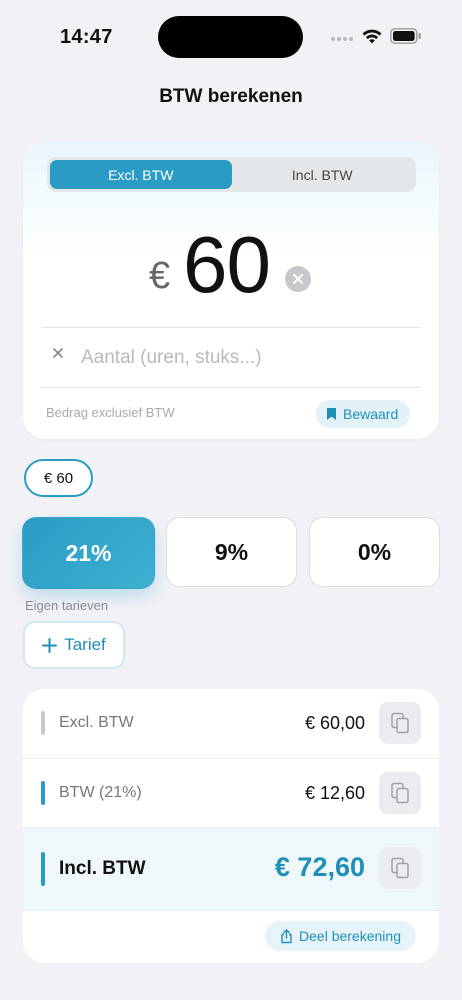 The width and height of the screenshot is (462, 1000). Describe the element at coordinates (286, 935) in the screenshot. I see `share-icon` at that location.